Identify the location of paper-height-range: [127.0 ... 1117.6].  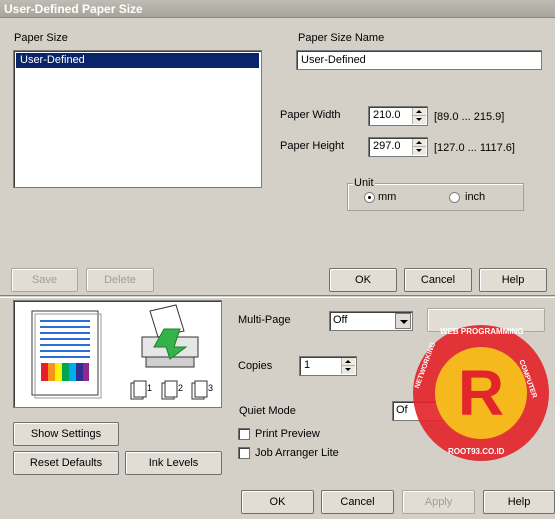
(474, 148).